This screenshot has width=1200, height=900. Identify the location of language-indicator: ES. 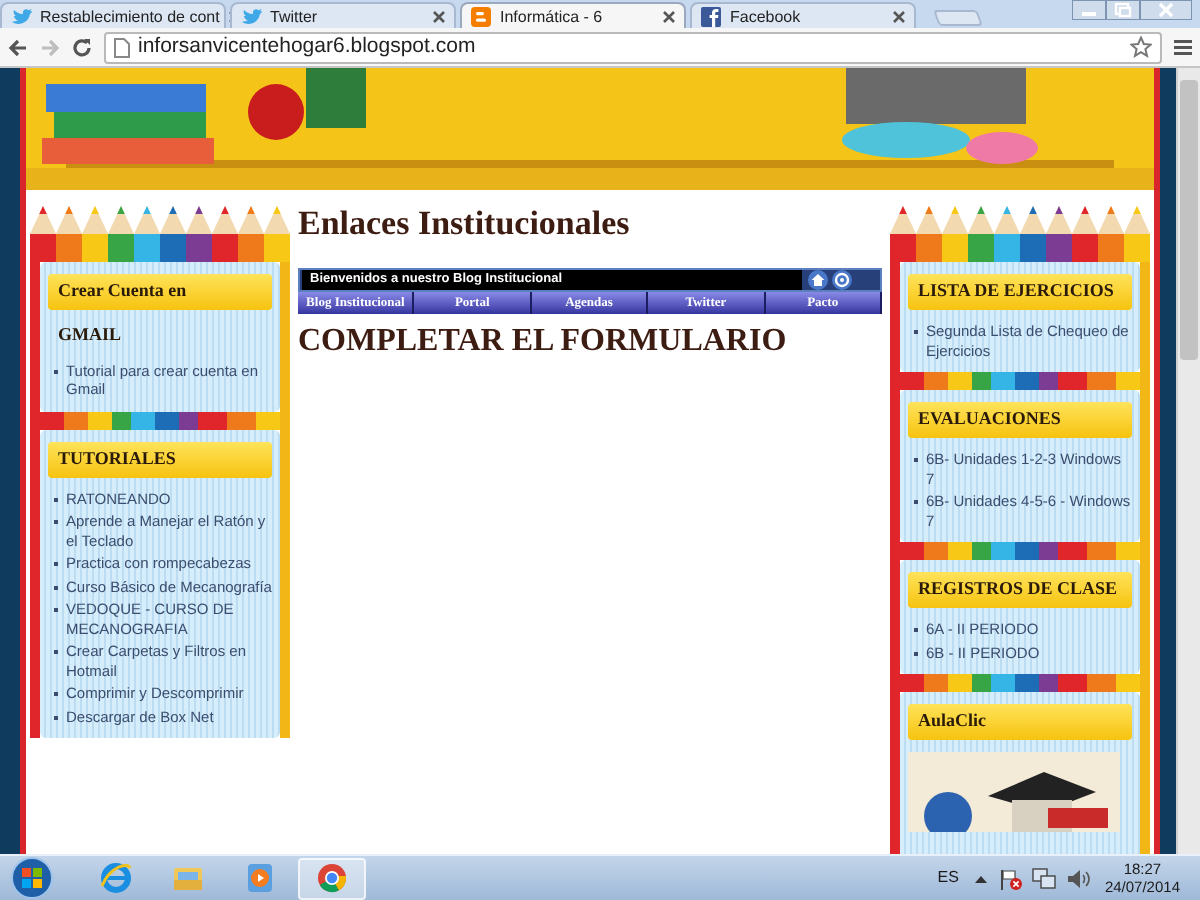
(948, 878).